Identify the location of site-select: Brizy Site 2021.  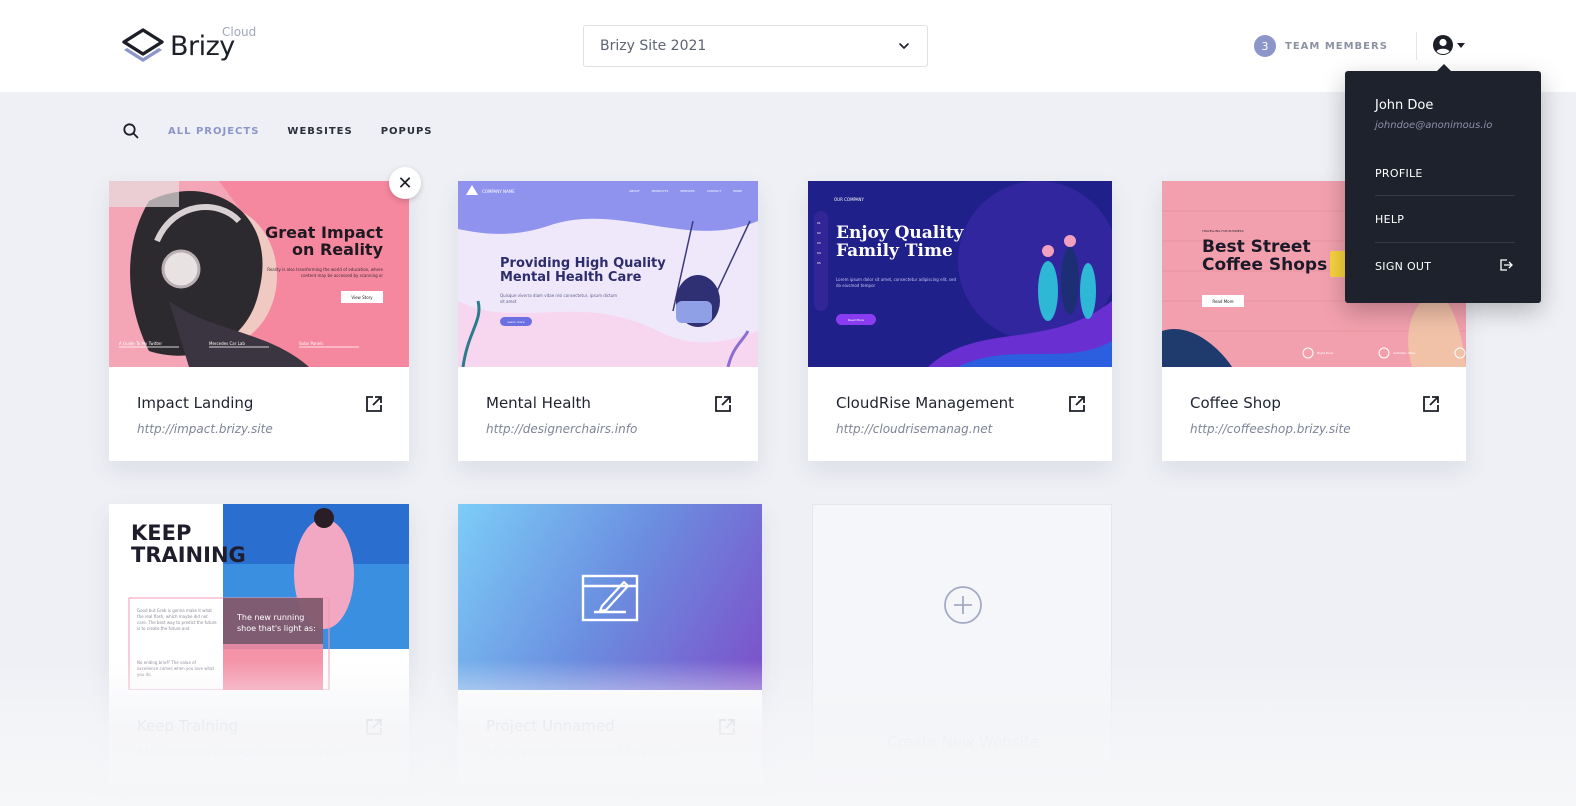
(755, 46).